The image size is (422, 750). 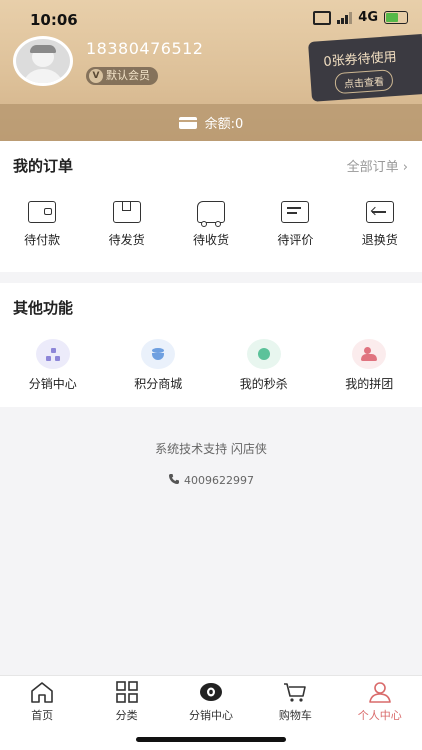 I want to click on support-phone: 4009622997, so click(x=211, y=480).